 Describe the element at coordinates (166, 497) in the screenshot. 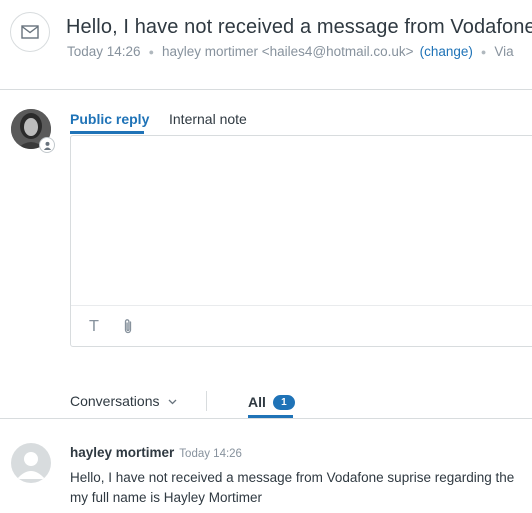

I see `message-body-line: my full name is Hayley Mortimer` at that location.